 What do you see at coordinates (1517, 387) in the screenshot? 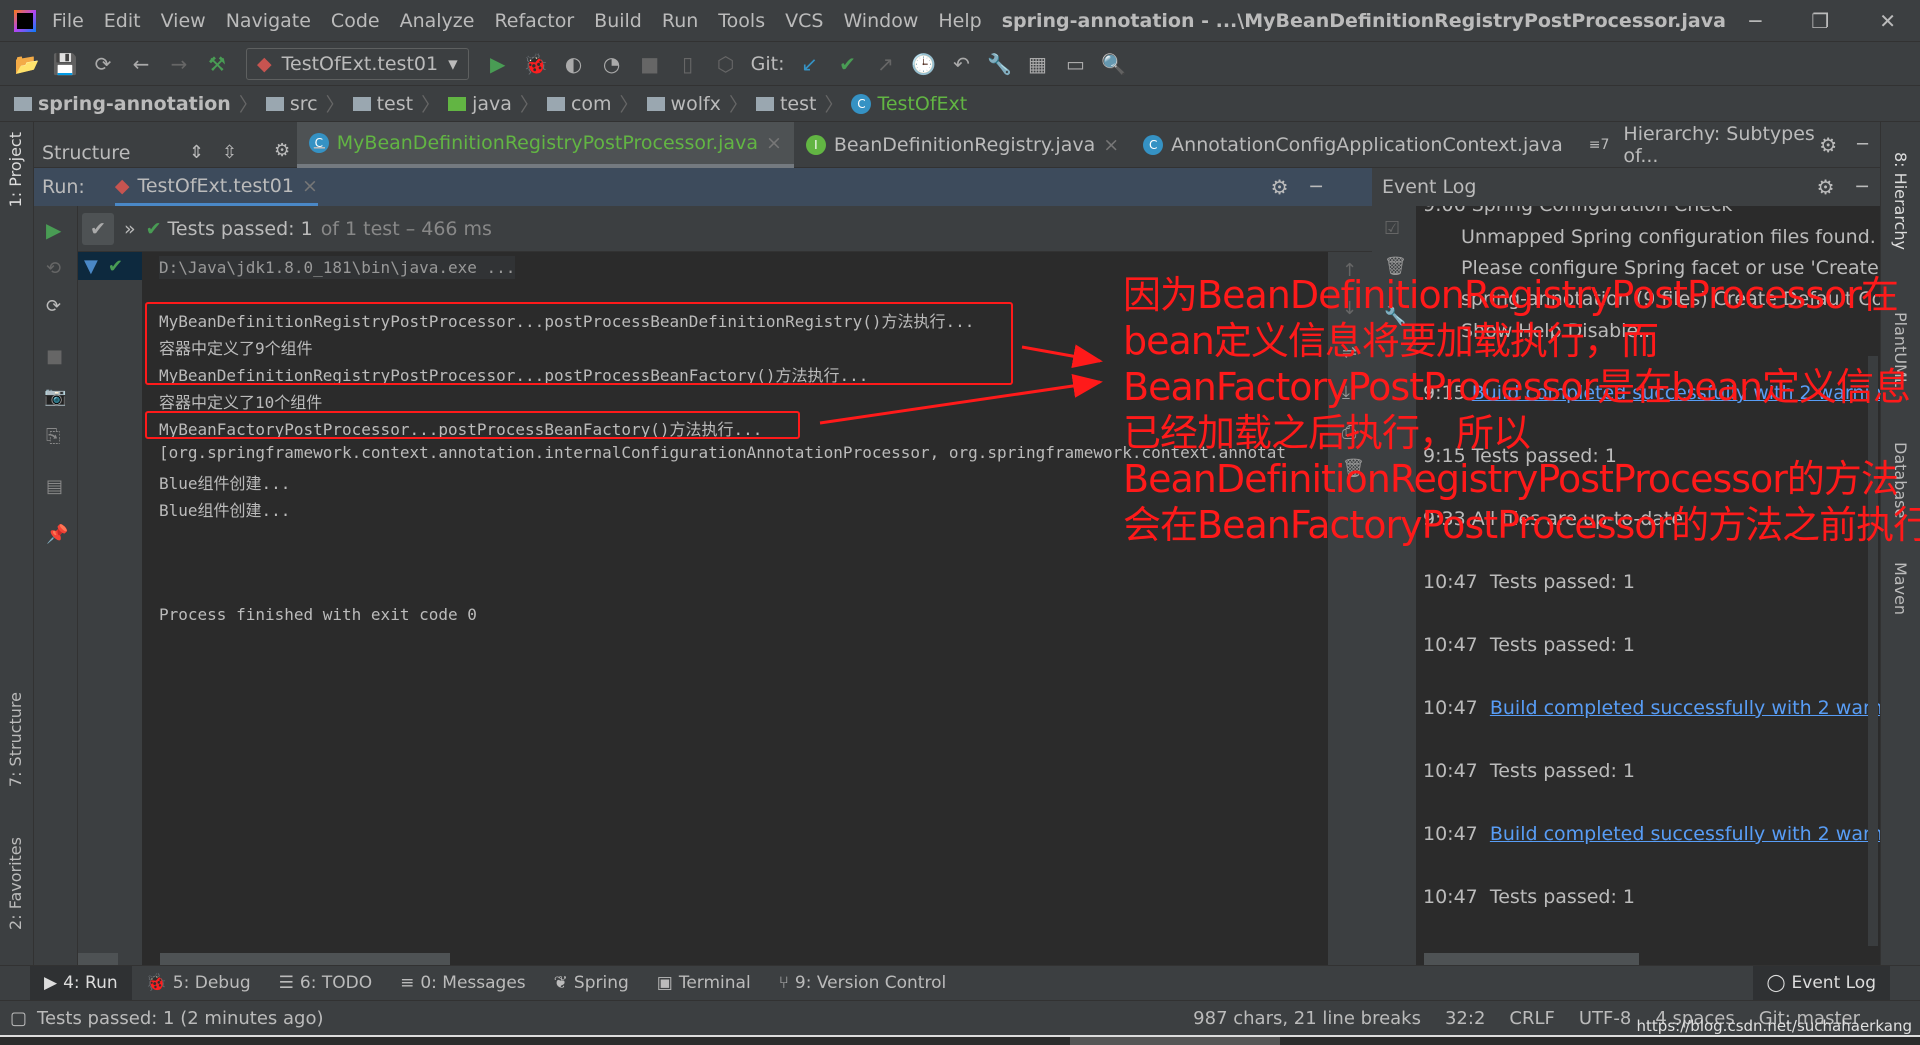
I see `annotation-line: BeanFactoryPostProcessor是在bean定义信息` at bounding box center [1517, 387].